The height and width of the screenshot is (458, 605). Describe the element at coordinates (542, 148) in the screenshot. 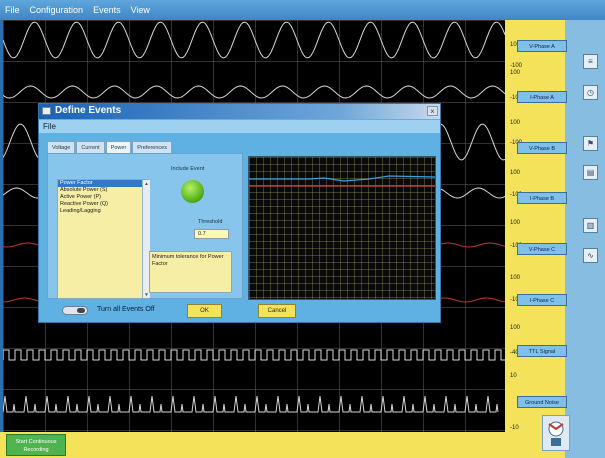

I see `channel-button-v-phase-b: V-Phase B` at that location.